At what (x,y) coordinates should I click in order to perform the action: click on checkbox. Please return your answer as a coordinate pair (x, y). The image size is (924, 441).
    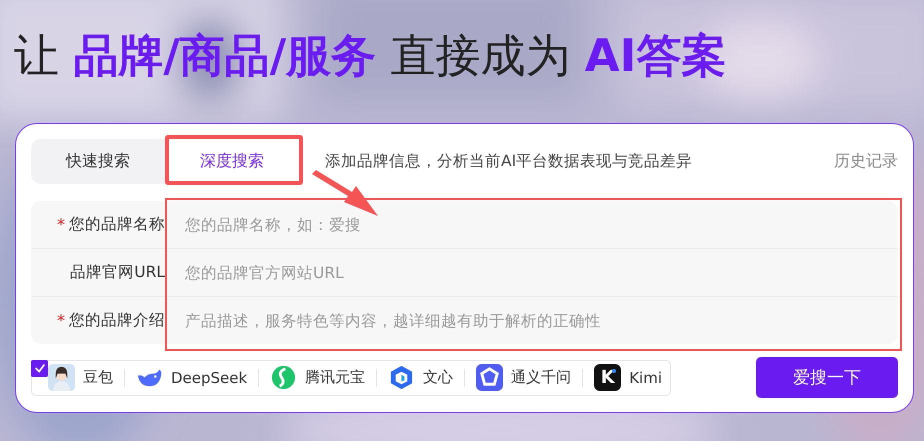
    Looking at the image, I should click on (39, 368).